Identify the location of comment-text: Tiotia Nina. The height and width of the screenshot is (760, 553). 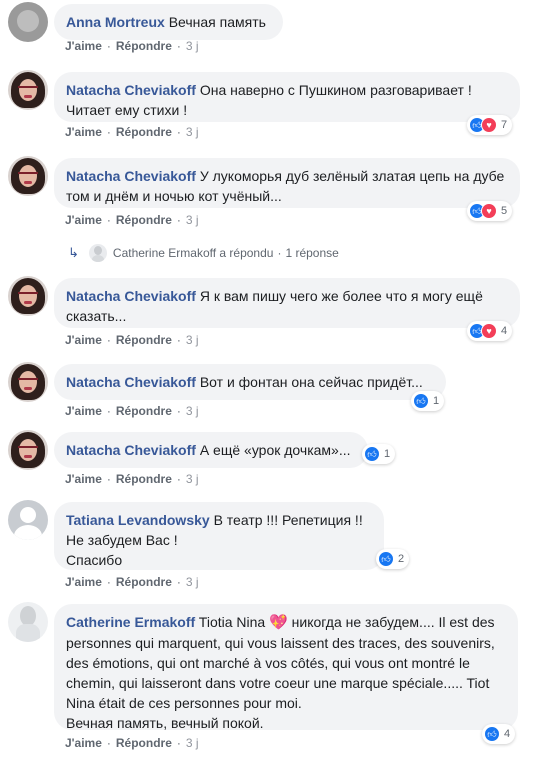
(232, 622).